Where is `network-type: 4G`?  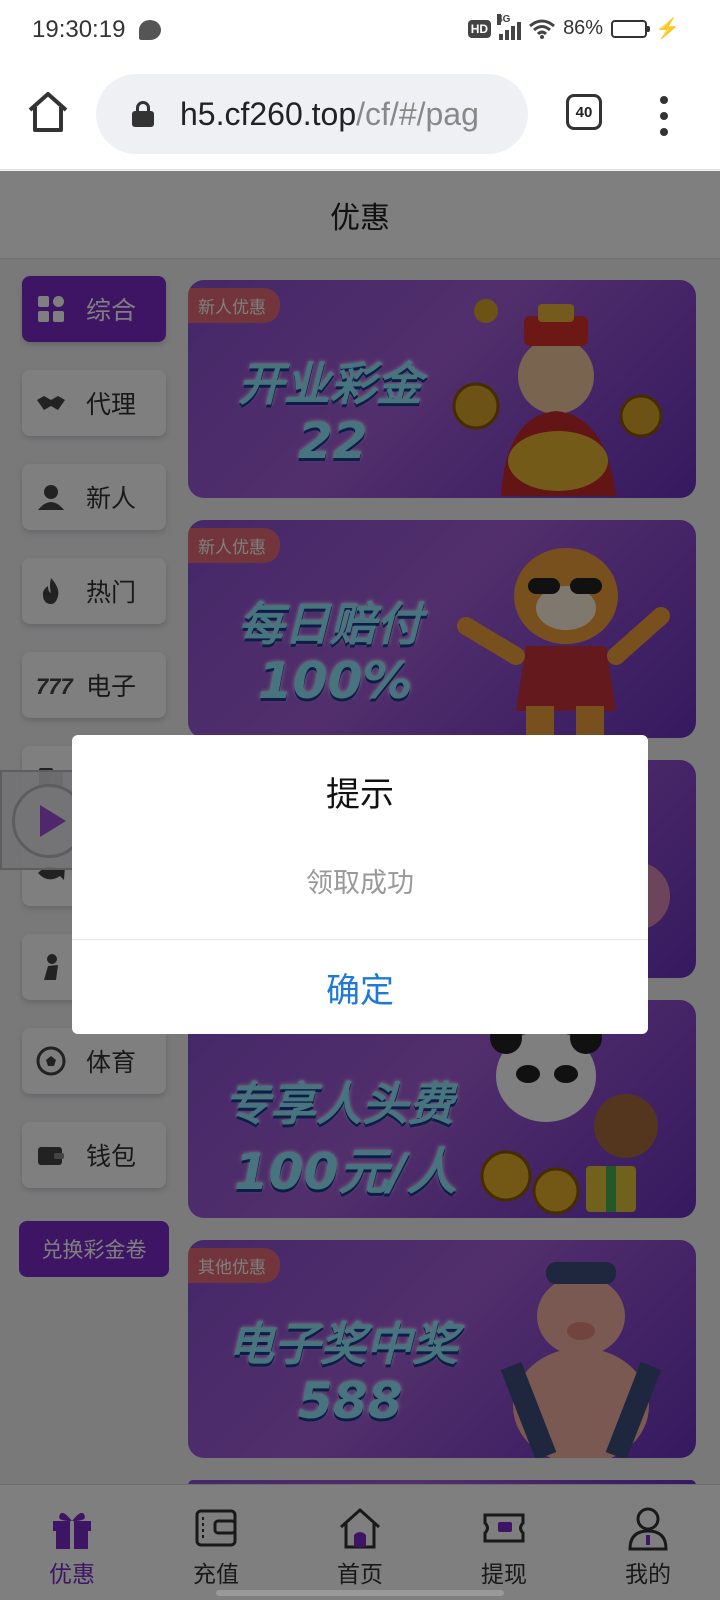 network-type: 4G is located at coordinates (504, 19).